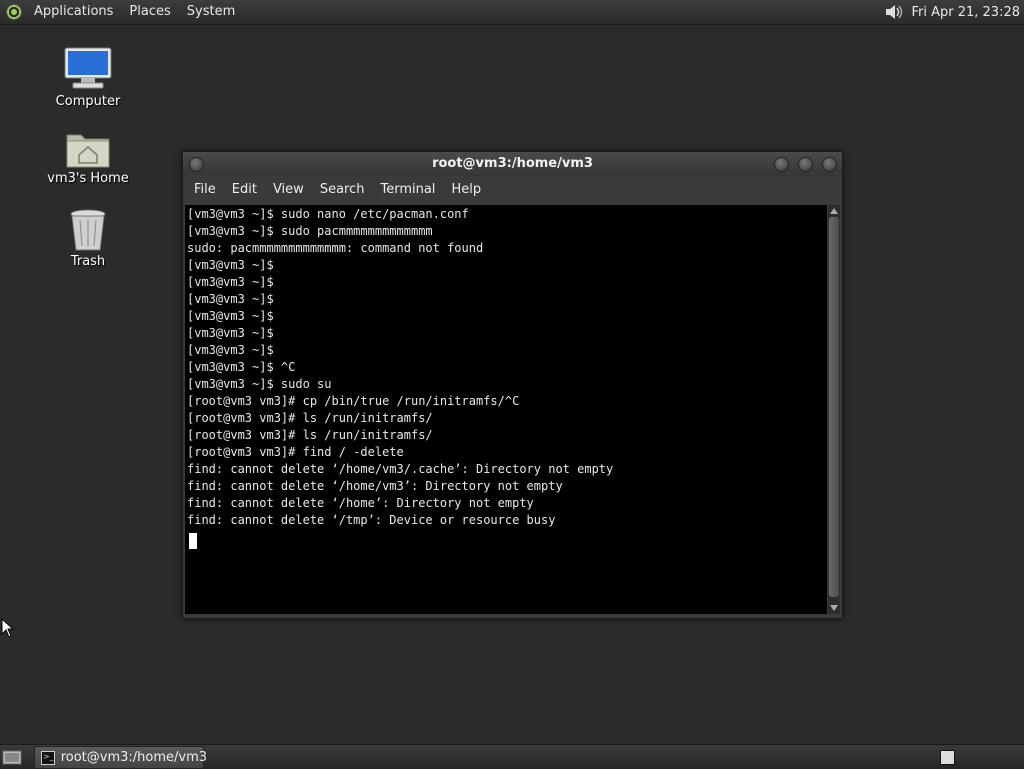 This screenshot has height=769, width=1024. Describe the element at coordinates (88, 230) in the screenshot. I see `trash-icon` at that location.